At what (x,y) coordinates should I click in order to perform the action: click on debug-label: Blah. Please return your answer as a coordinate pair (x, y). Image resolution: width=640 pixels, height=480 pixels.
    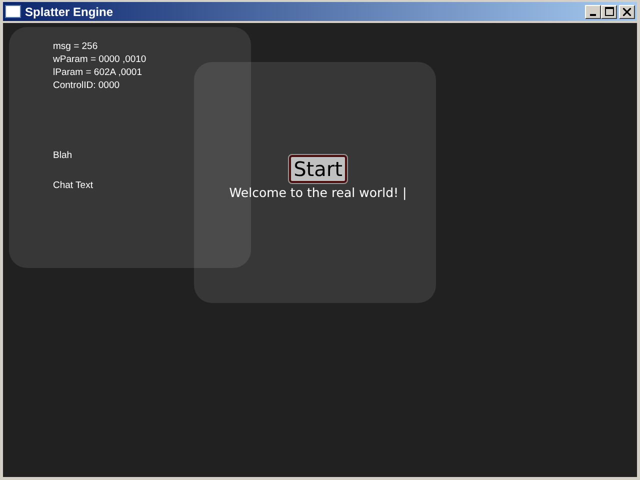
    Looking at the image, I should click on (62, 155).